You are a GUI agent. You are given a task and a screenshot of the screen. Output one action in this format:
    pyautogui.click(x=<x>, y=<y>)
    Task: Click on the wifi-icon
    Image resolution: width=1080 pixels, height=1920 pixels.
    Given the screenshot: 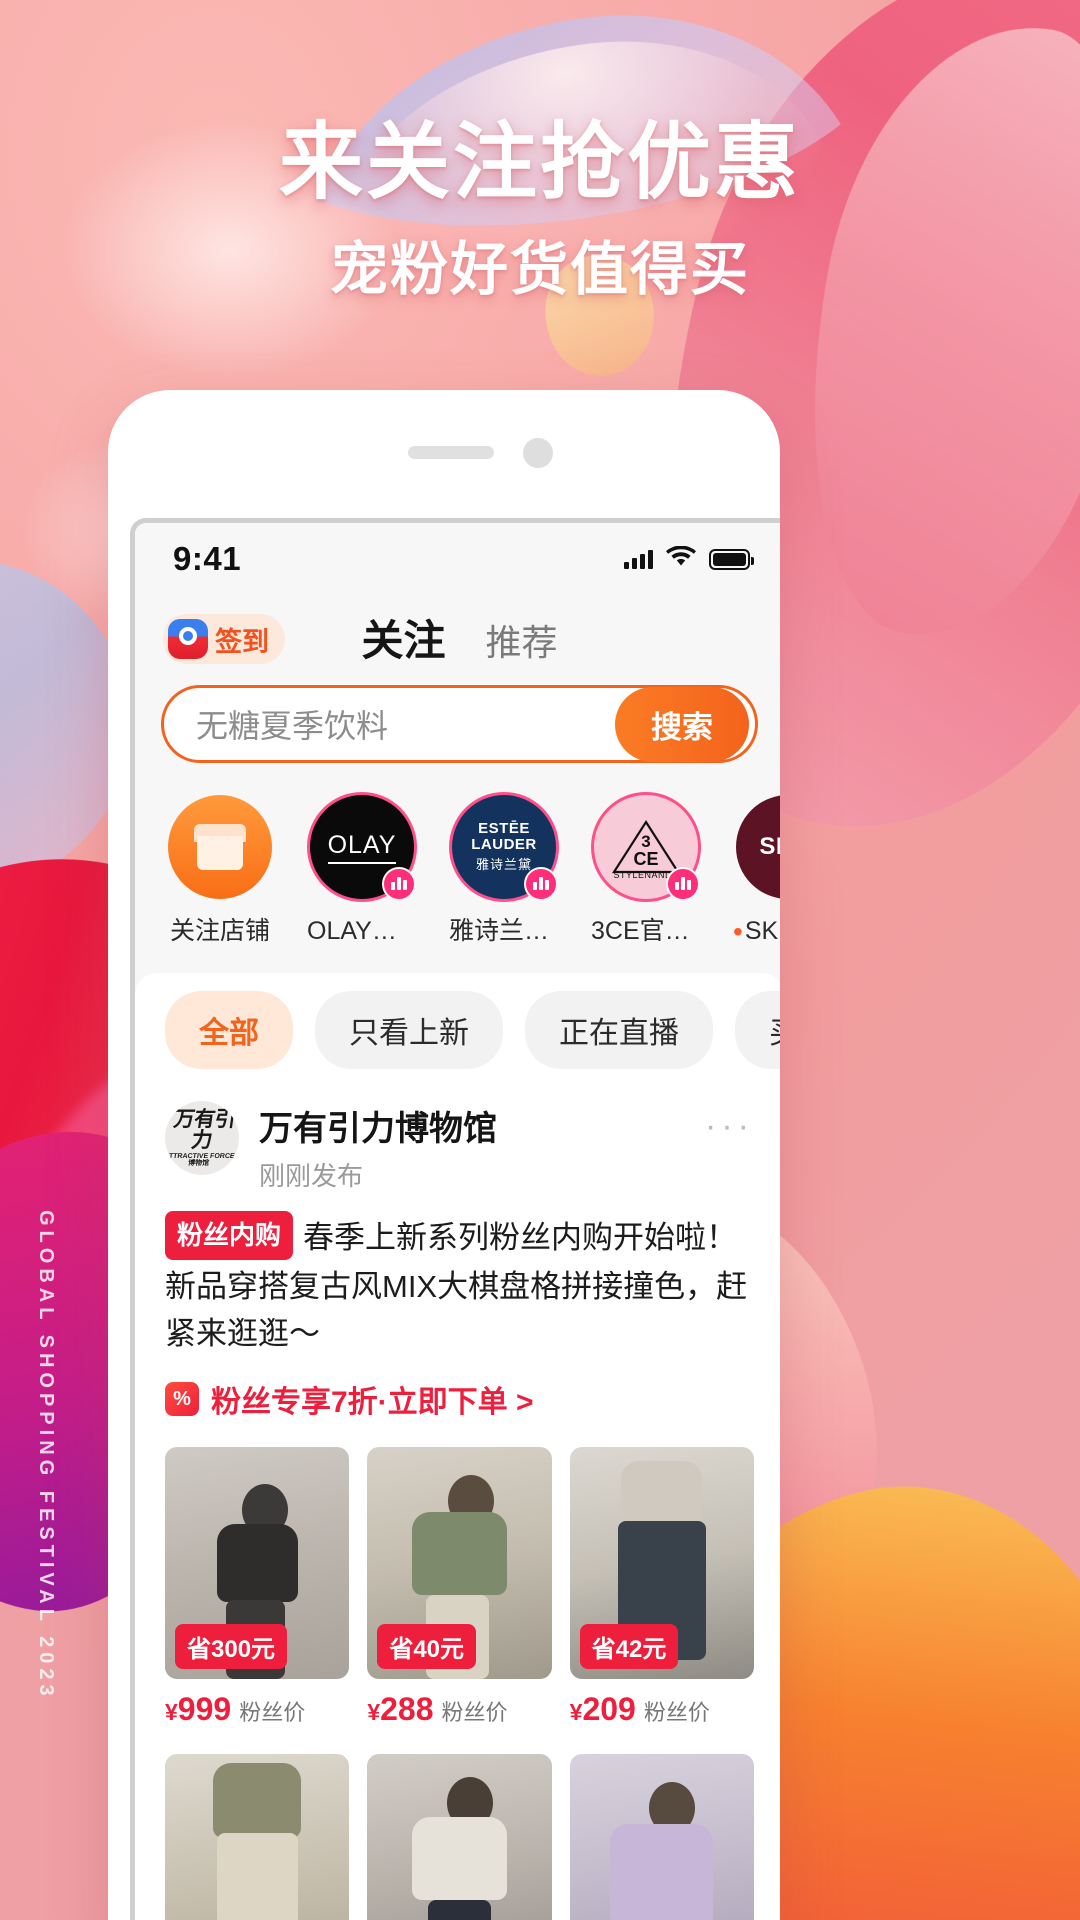 What is the action you would take?
    pyautogui.click(x=681, y=559)
    